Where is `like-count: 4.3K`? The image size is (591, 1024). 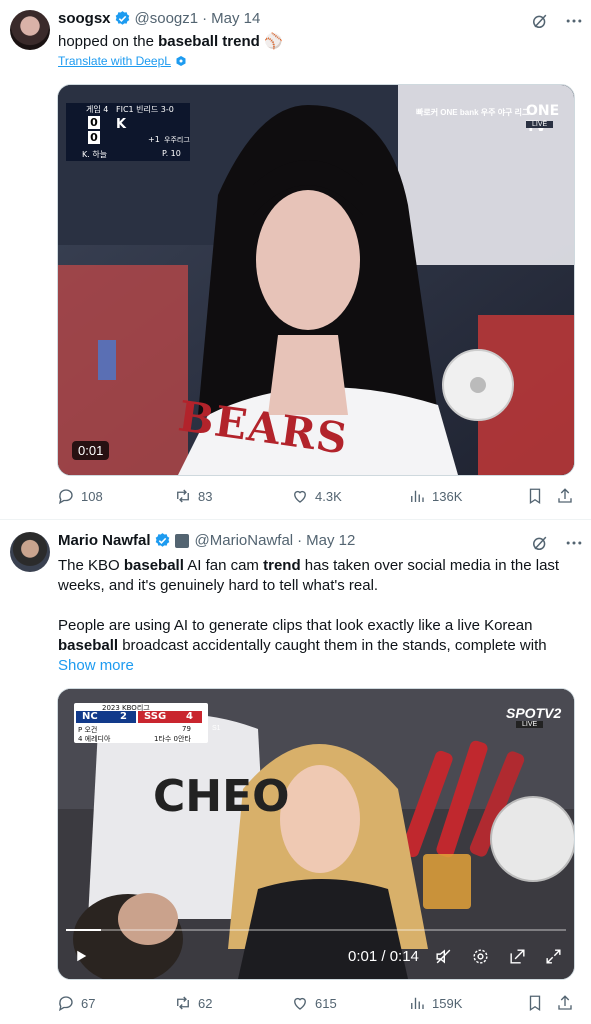 like-count: 4.3K is located at coordinates (328, 496).